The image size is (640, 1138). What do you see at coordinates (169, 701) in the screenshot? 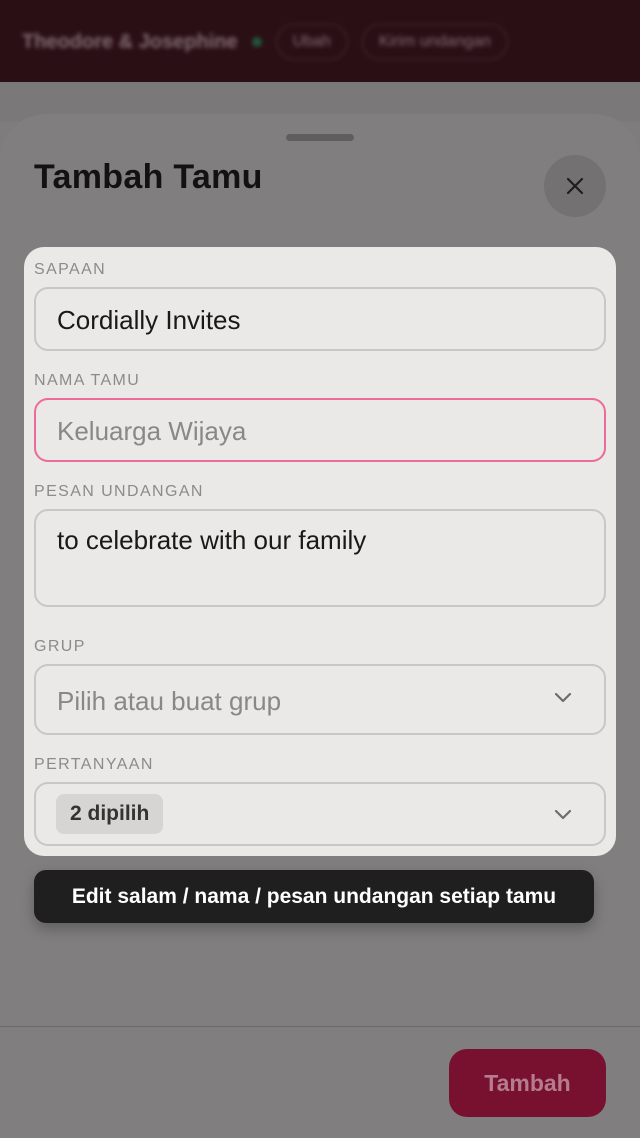
I see `group-placeholder: Pilih atau buat grup` at bounding box center [169, 701].